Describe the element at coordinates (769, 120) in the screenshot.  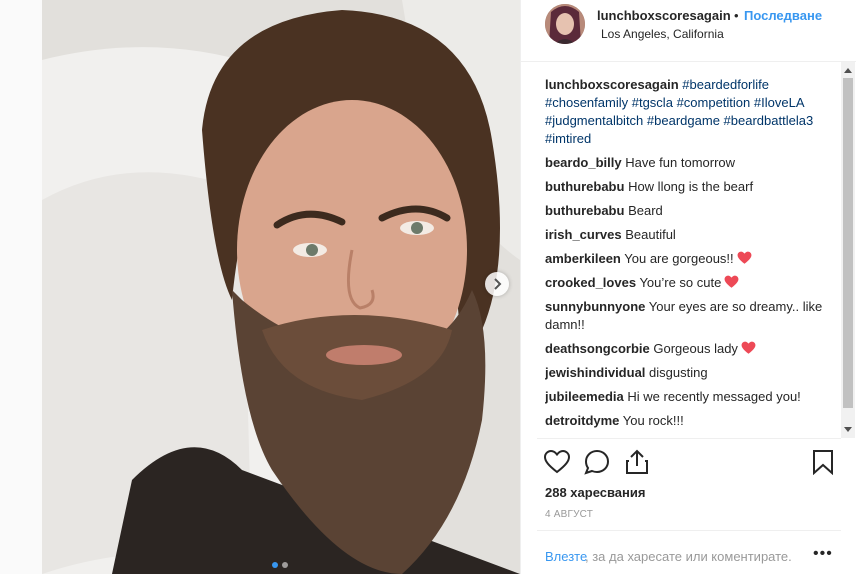
I see `hashtag-link: #beardbattlela3` at that location.